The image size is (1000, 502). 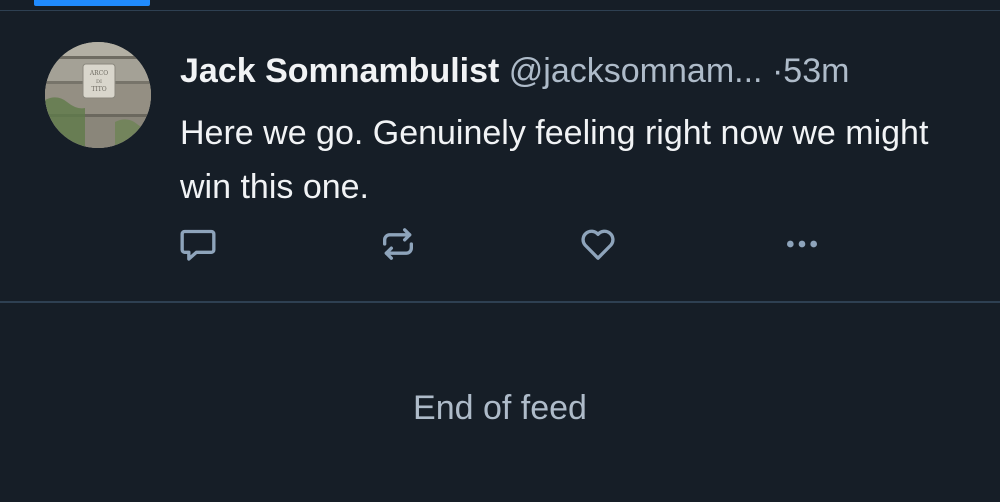 I want to click on post-actions, so click(x=500, y=244).